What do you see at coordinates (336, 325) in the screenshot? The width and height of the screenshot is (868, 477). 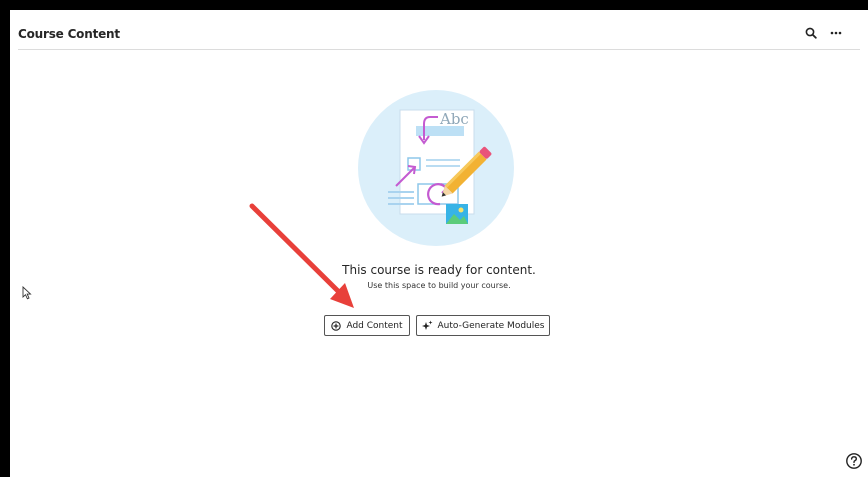 I see `add-circle-icon` at bounding box center [336, 325].